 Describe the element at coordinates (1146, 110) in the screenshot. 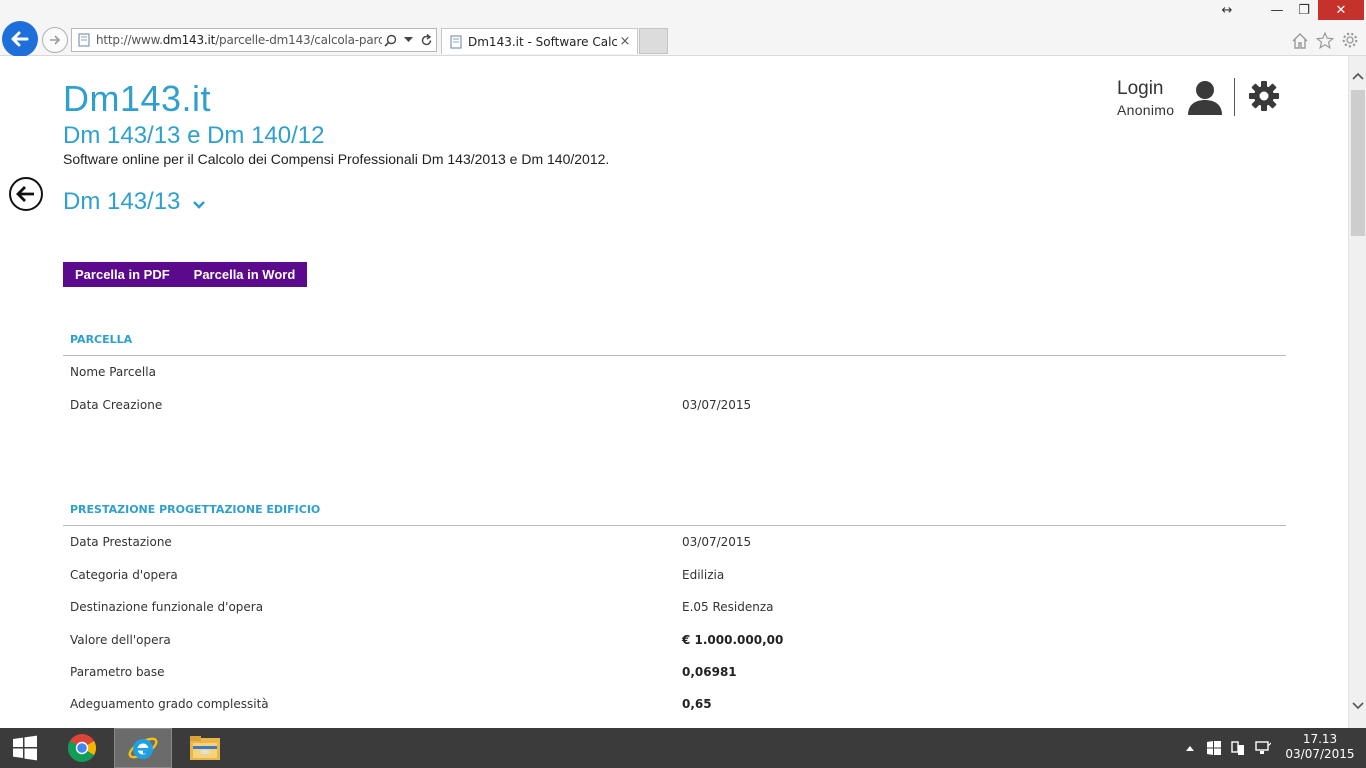

I see `login-username: Anonimo` at that location.